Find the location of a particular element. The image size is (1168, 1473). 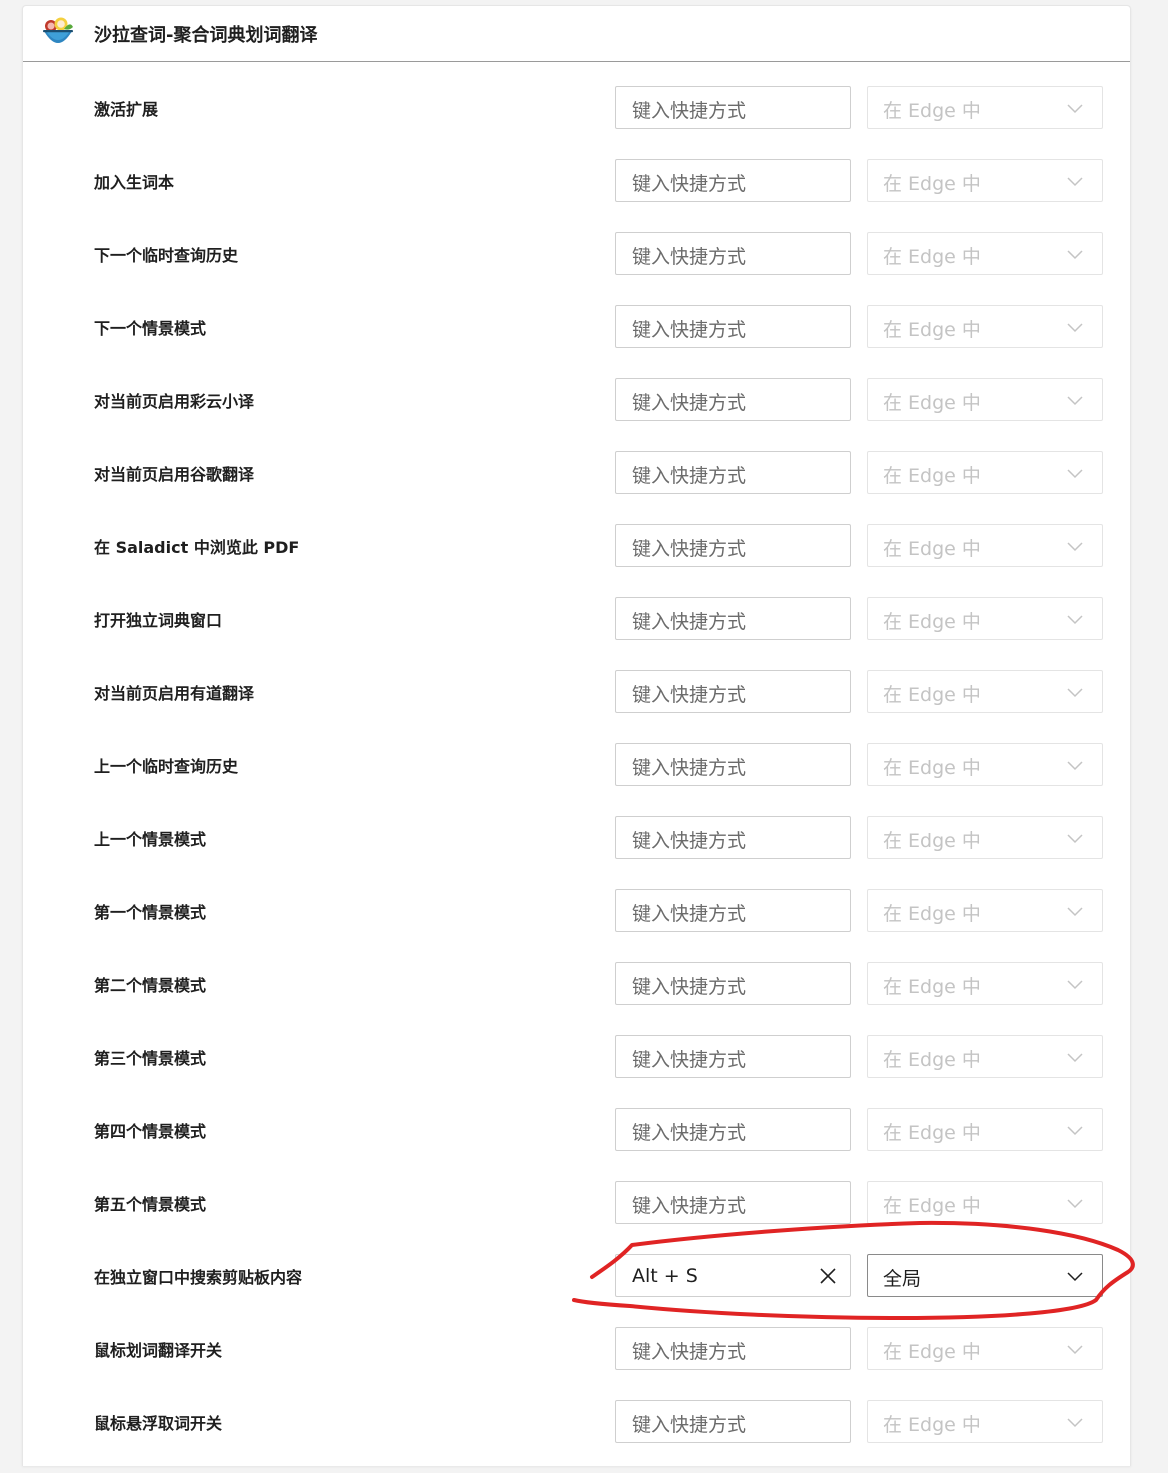

shortcut-command-label: 打开独立词典窗口 is located at coordinates (158, 620).